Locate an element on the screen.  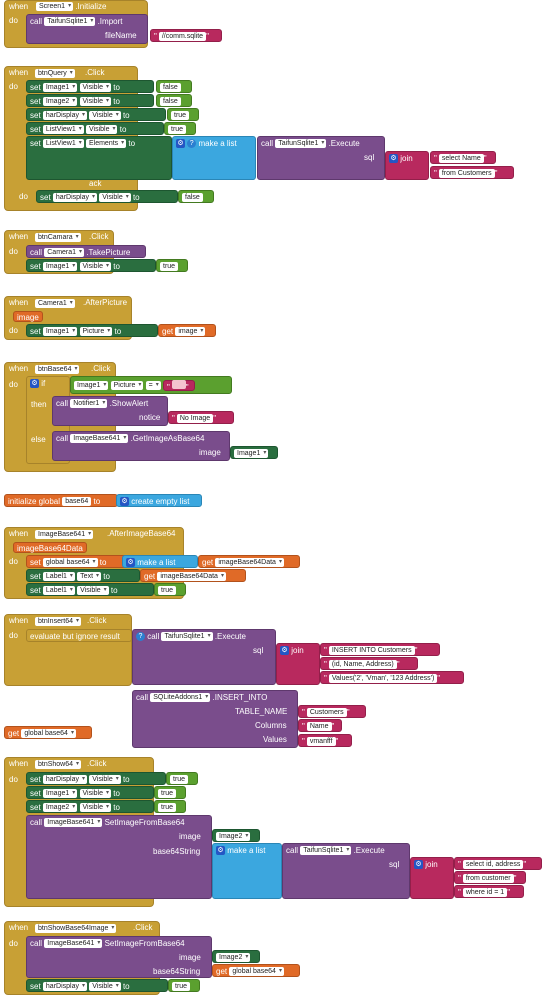
set-global-base64: set global base64 to is located at coordinates (79, 561).